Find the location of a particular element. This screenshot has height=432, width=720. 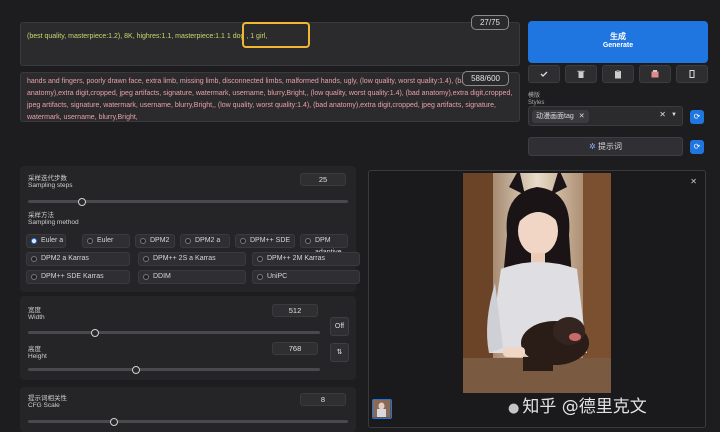

sampling-method-option: DPM adaptive is located at coordinates (324, 245).